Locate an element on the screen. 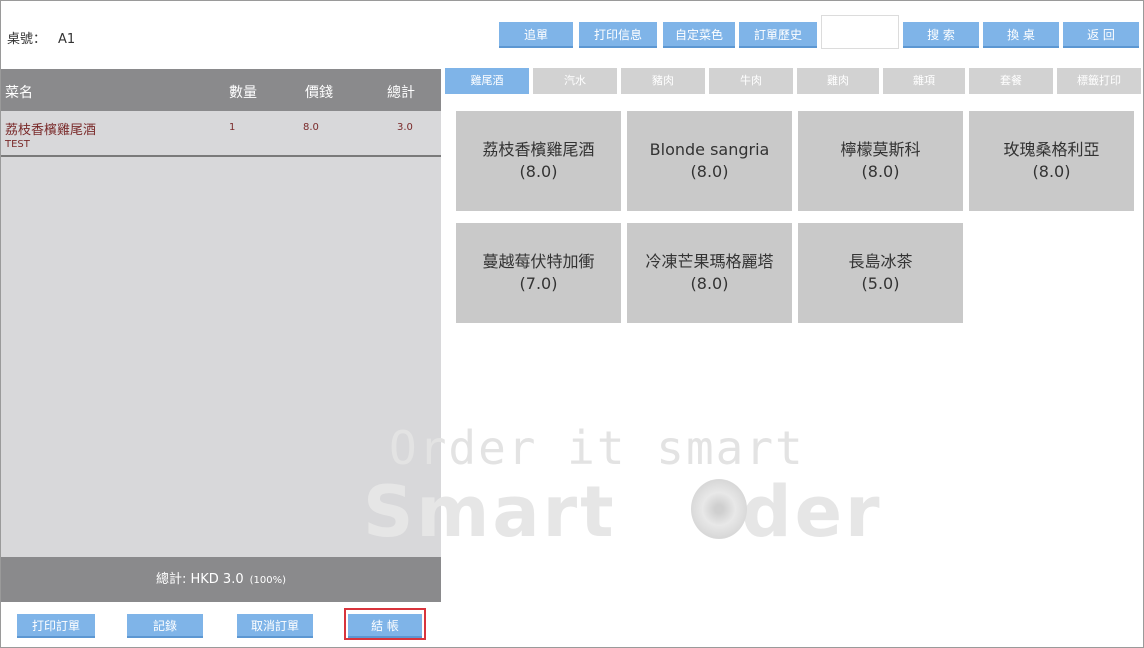 Image resolution: width=1144 pixels, height=648 pixels. tab-misc: 雜項 is located at coordinates (924, 81).